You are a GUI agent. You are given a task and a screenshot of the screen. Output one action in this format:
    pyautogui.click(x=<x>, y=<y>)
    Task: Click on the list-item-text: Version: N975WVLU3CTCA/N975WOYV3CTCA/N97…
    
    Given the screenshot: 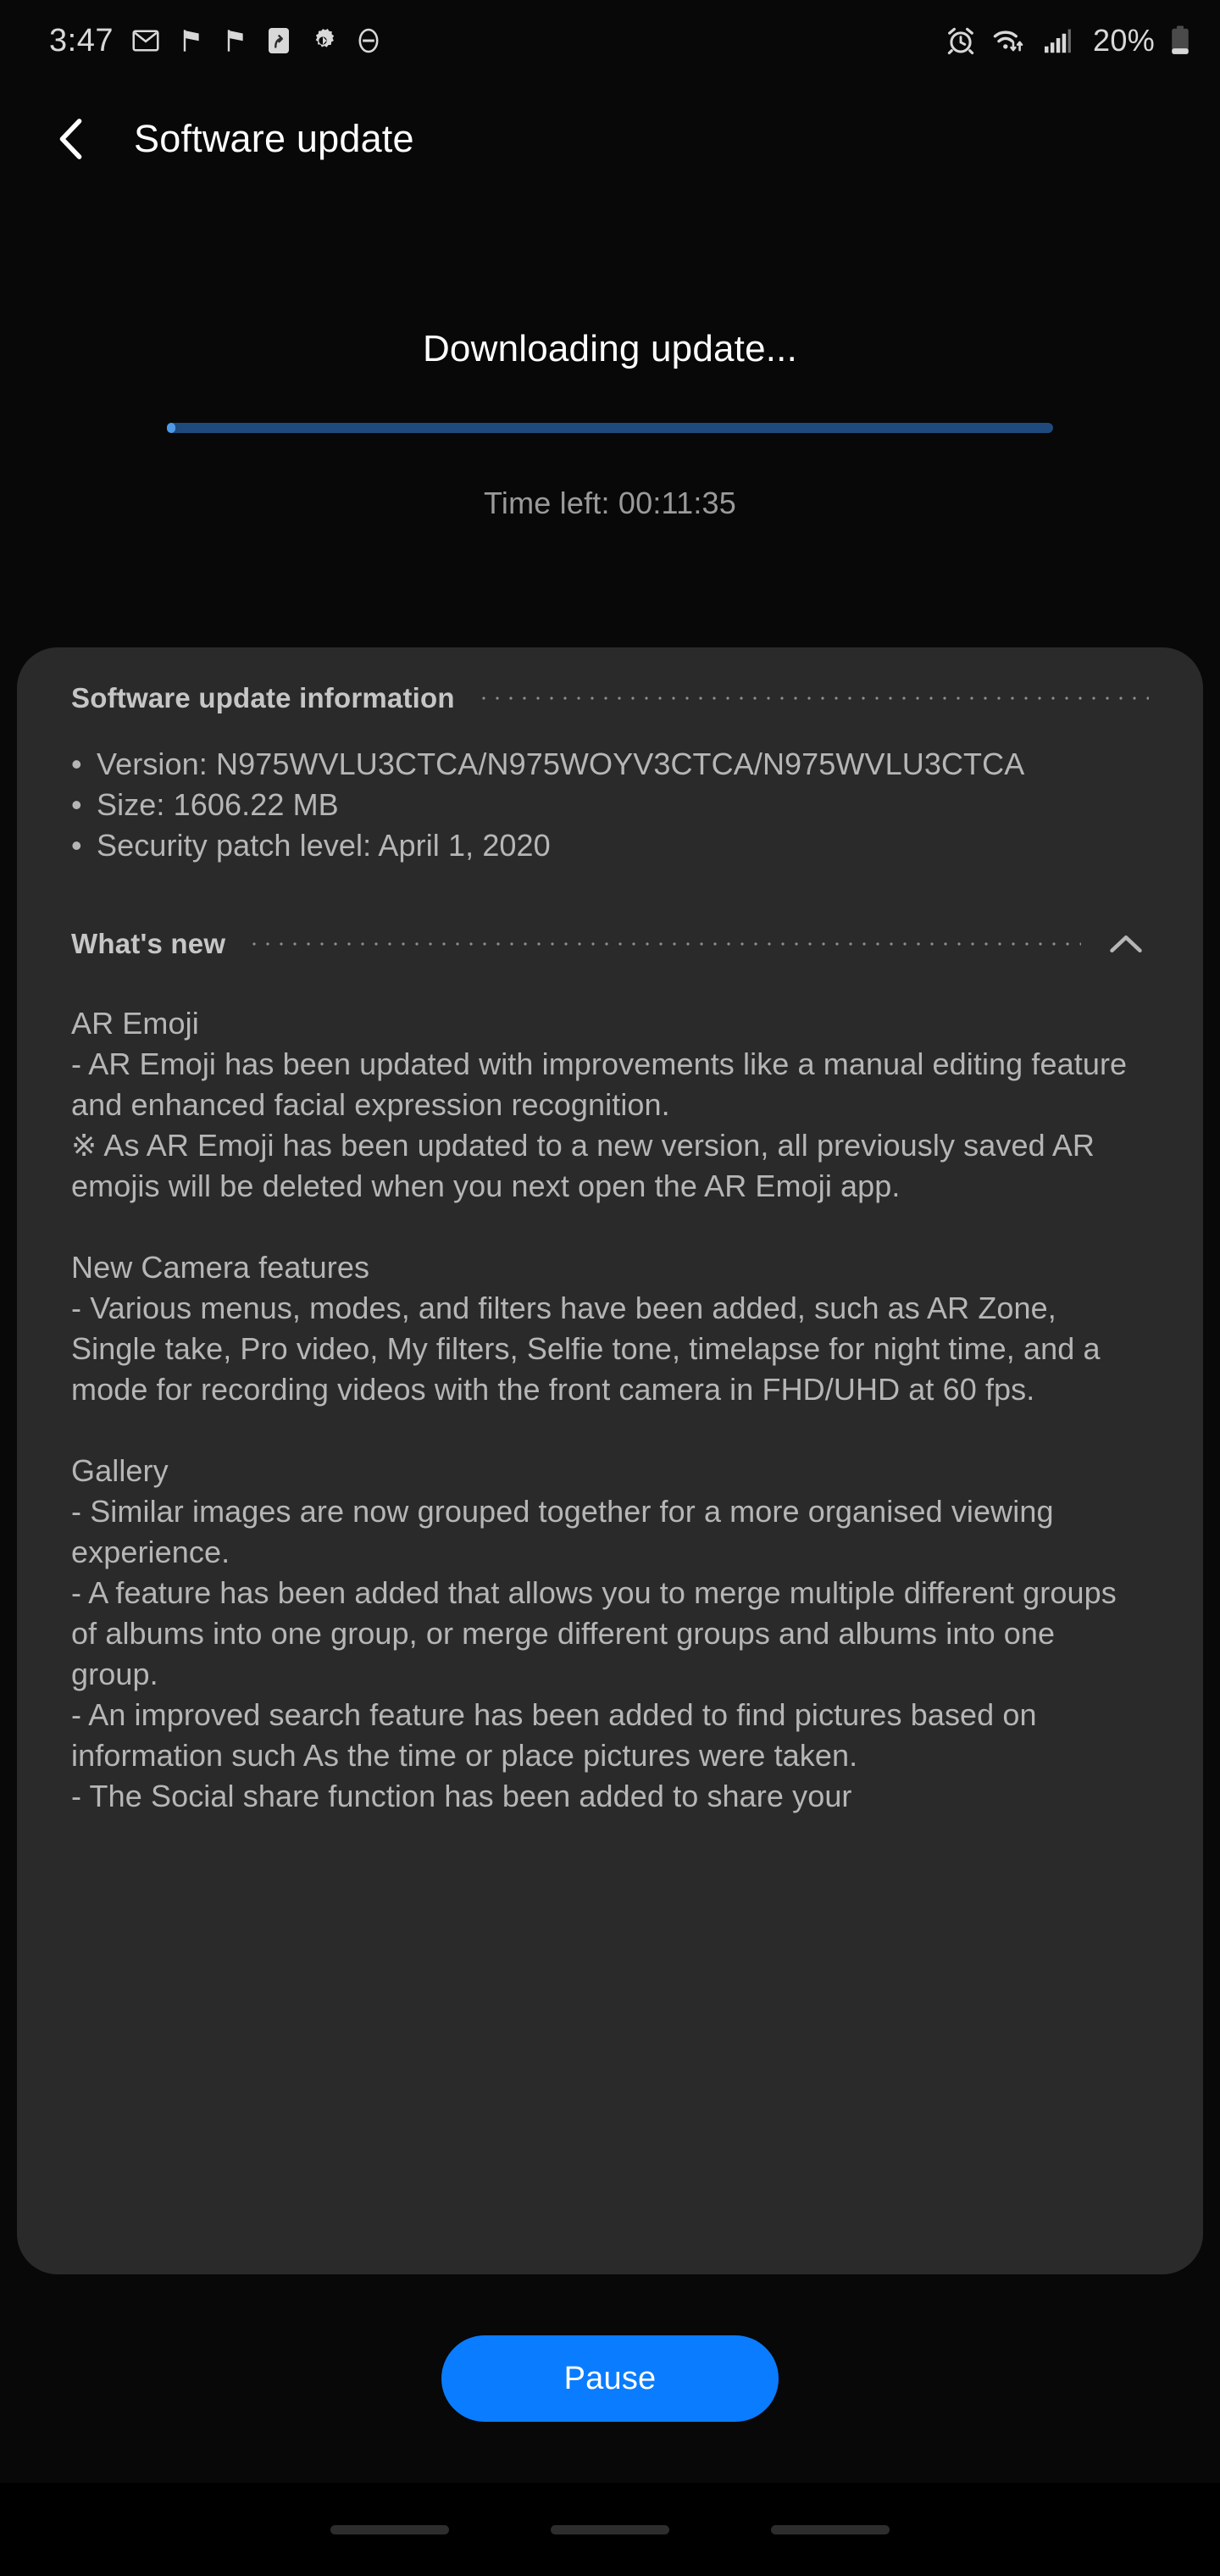 What is the action you would take?
    pyautogui.click(x=561, y=764)
    